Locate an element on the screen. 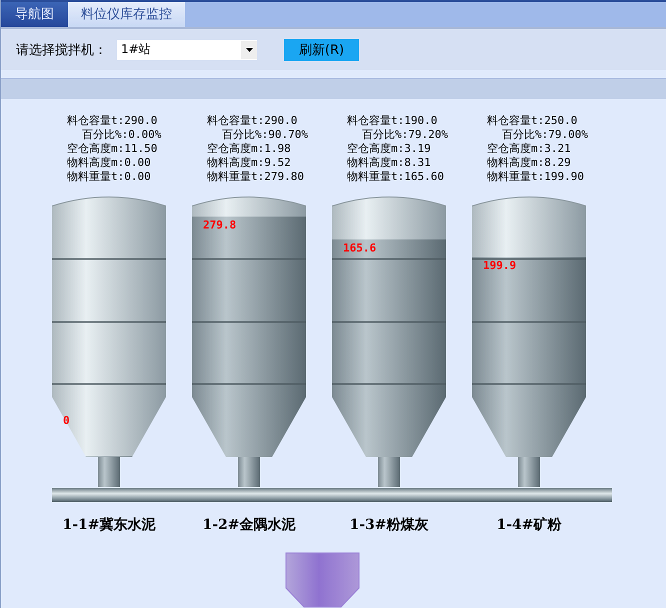 The image size is (666, 608). material-height-text: 物料高度m:9.52 is located at coordinates (249, 163).